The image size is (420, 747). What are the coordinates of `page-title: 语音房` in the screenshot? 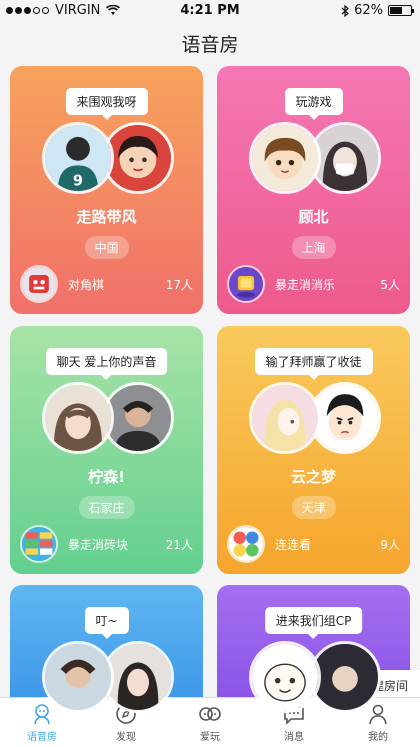 It's located at (210, 45).